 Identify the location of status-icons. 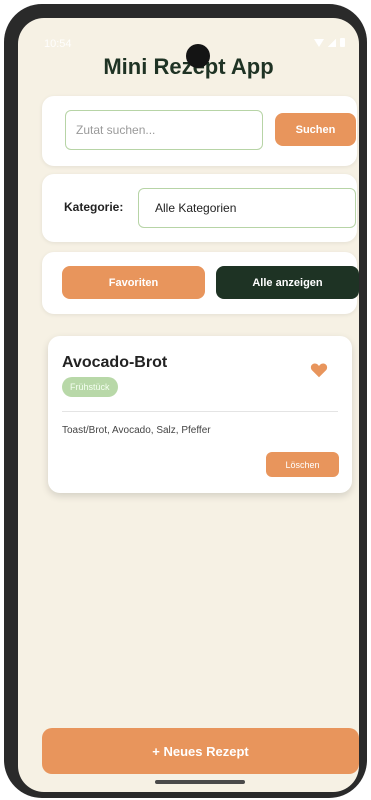
(329, 42).